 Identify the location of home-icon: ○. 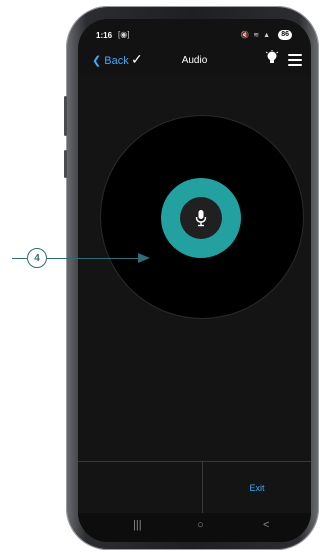
(200, 525).